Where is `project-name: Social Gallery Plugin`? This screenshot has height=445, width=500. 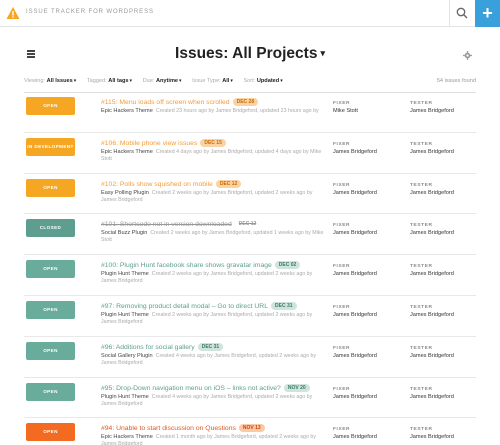 project-name: Social Gallery Plugin is located at coordinates (127, 356).